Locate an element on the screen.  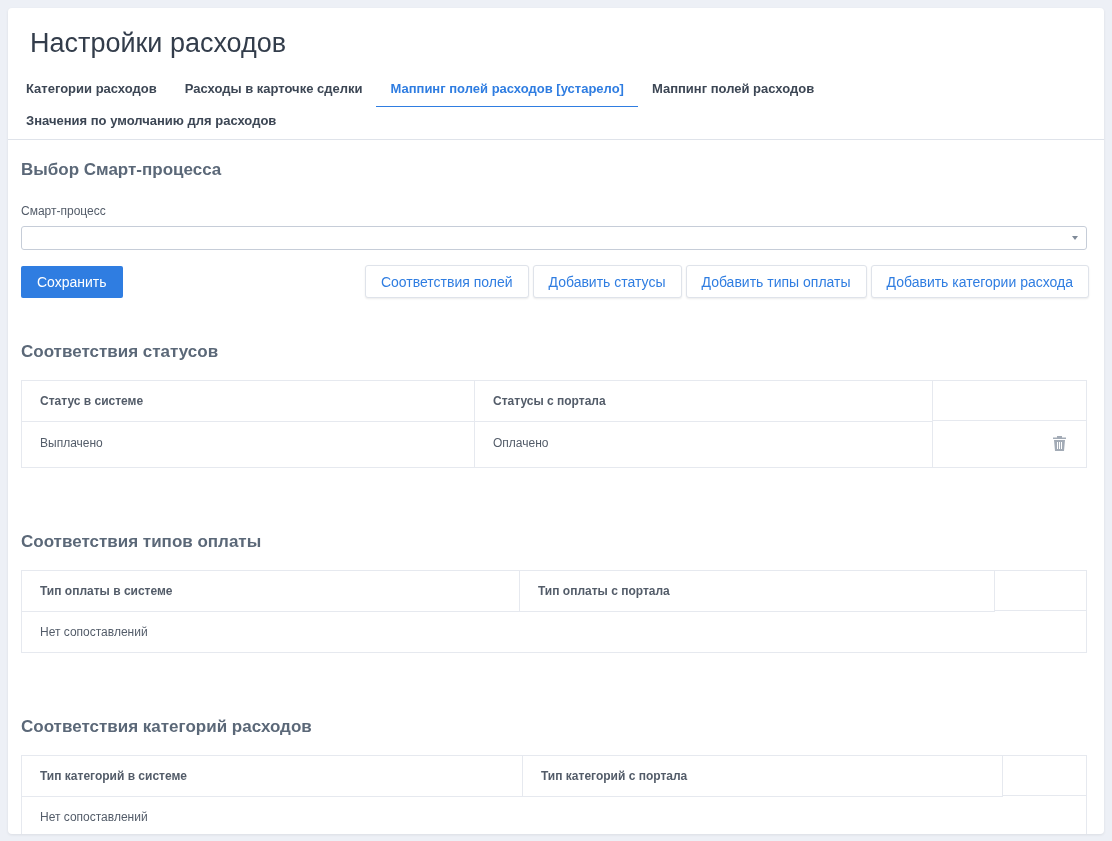
trash-icon is located at coordinates (1059, 443).